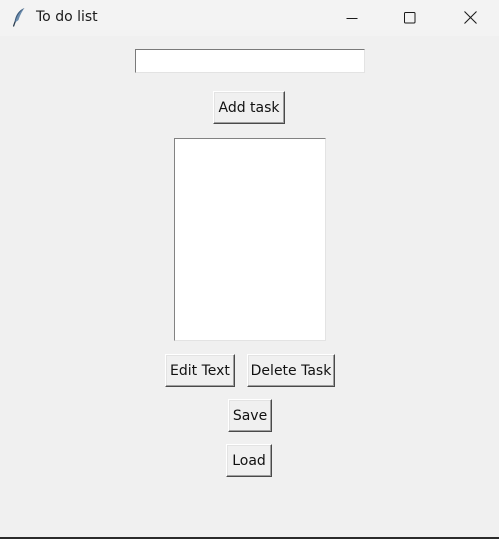 This screenshot has height=539, width=499. I want to click on title-bar: To do list, so click(249, 18).